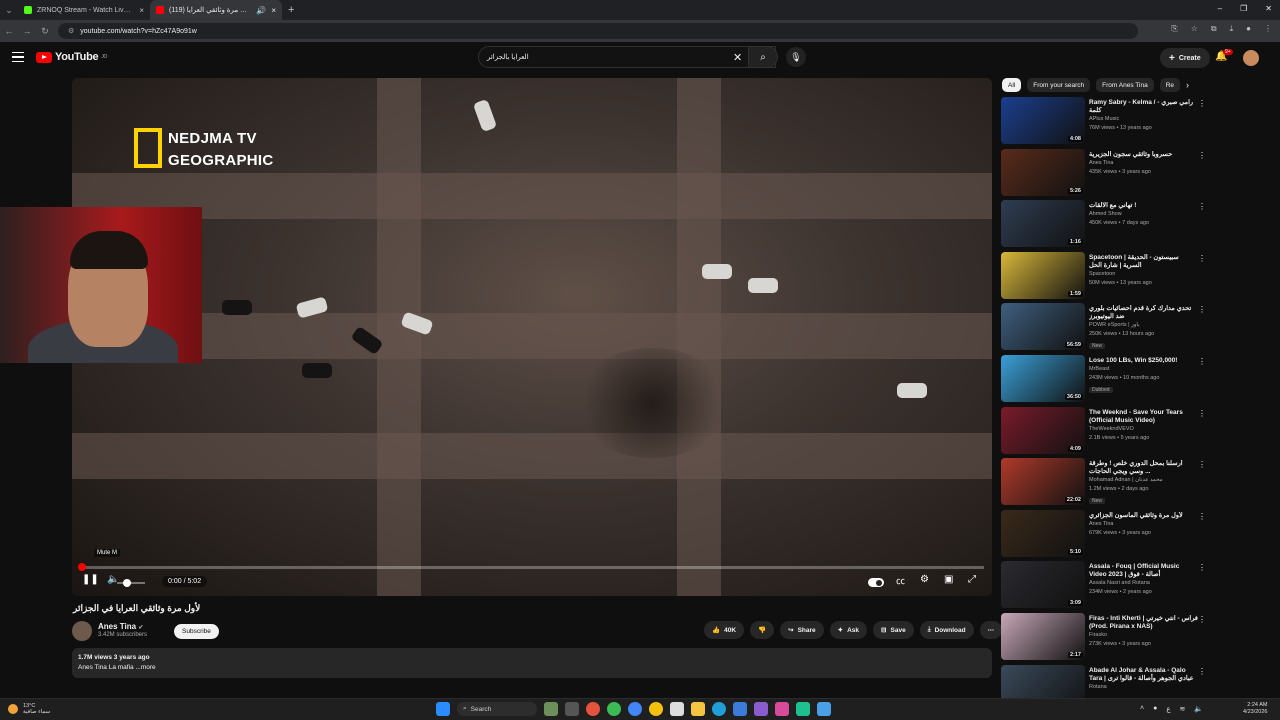 This screenshot has height=720, width=1280. I want to click on back-icon: ←, so click(9, 31).